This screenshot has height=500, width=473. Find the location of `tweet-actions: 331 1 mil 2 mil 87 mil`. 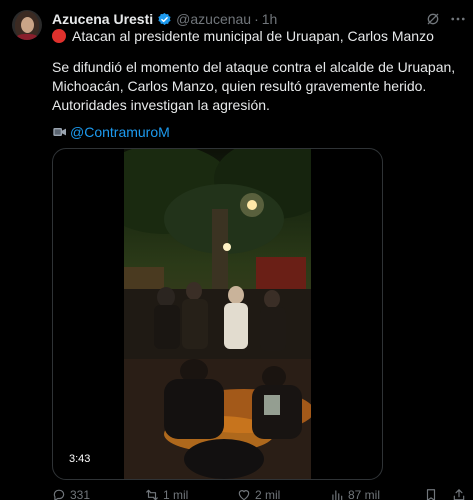

tweet-actions: 331 1 mil 2 mil 87 mil is located at coordinates (262, 494).